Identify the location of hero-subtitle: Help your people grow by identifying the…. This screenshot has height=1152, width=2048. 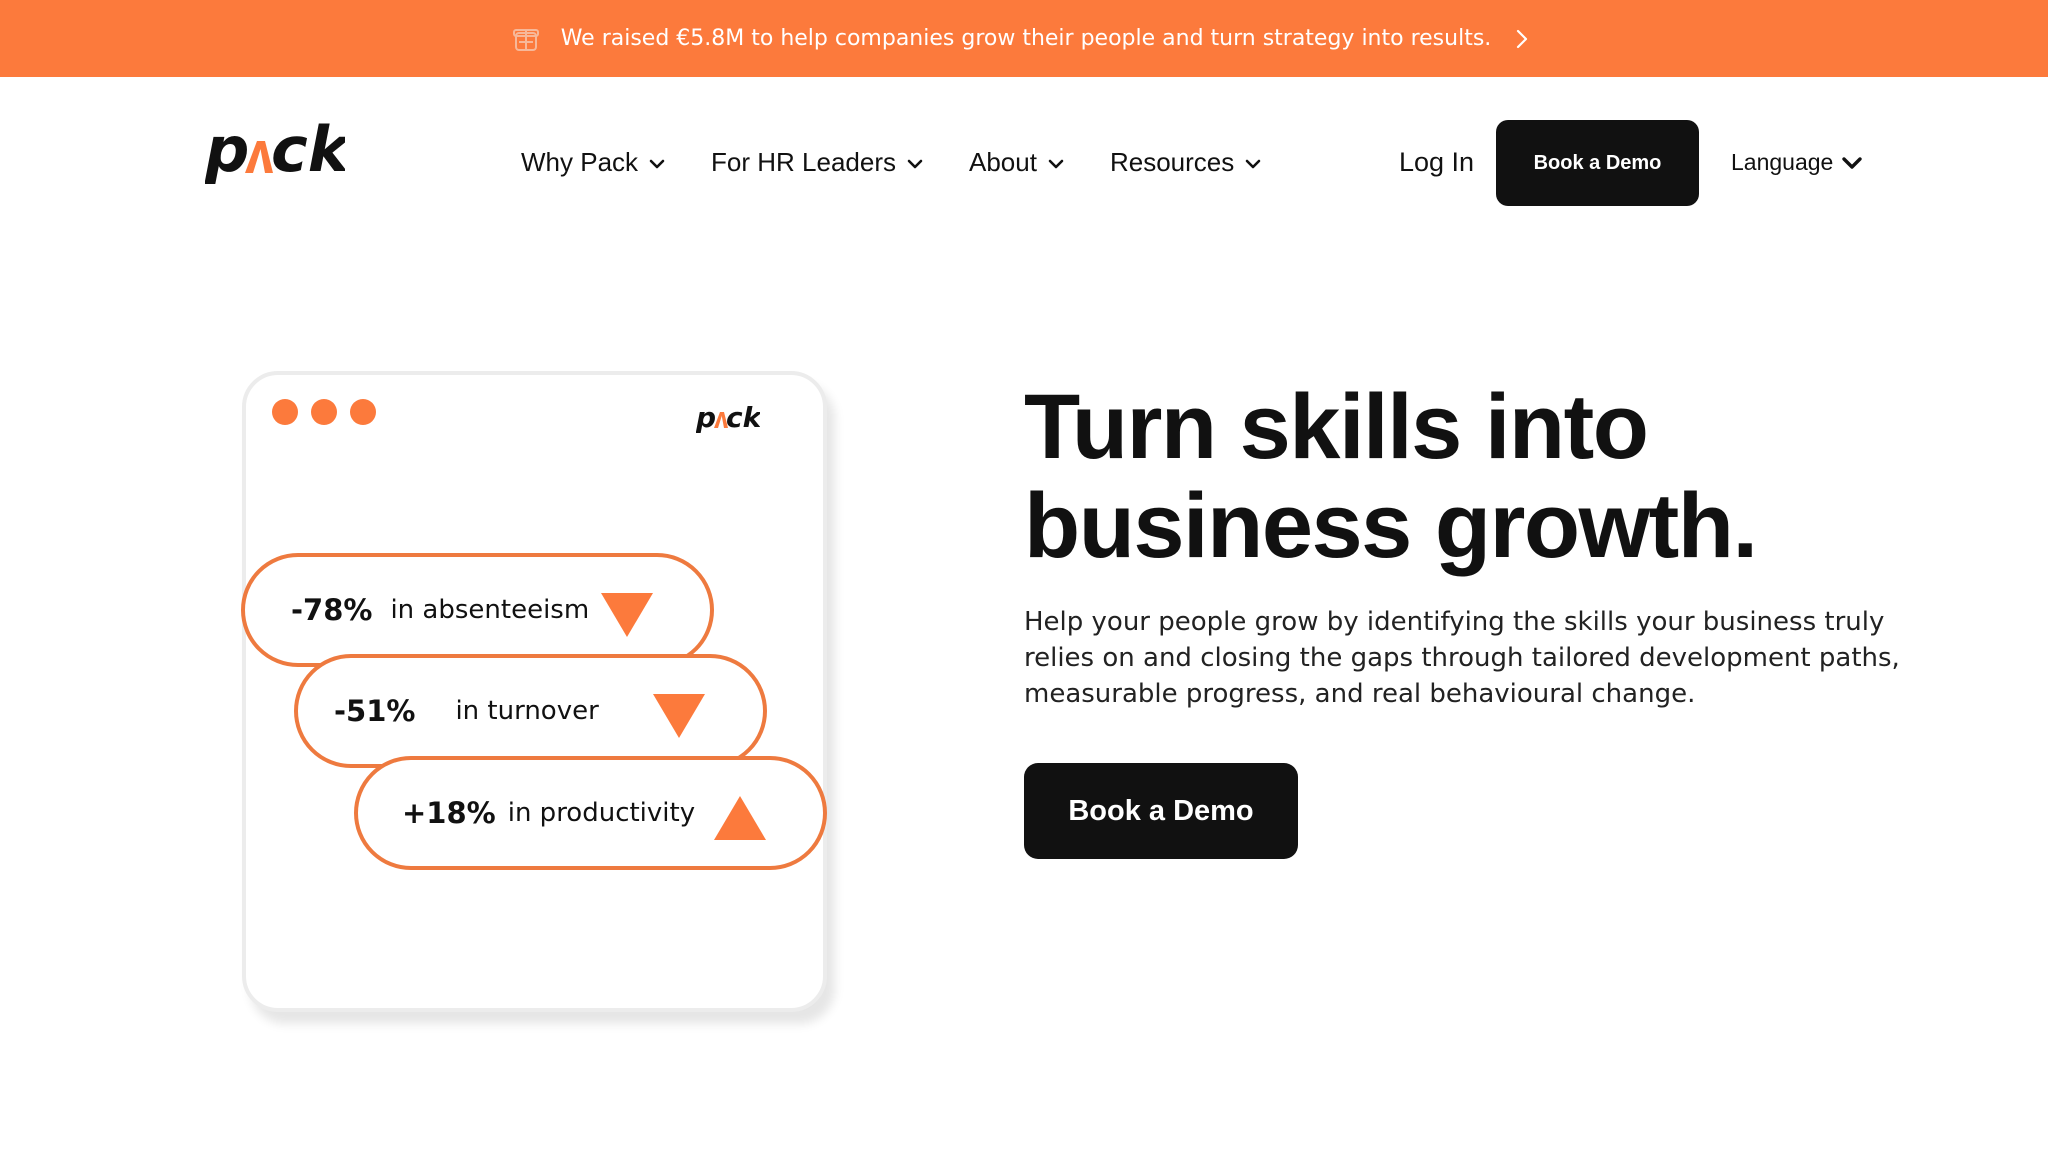
(1462, 658).